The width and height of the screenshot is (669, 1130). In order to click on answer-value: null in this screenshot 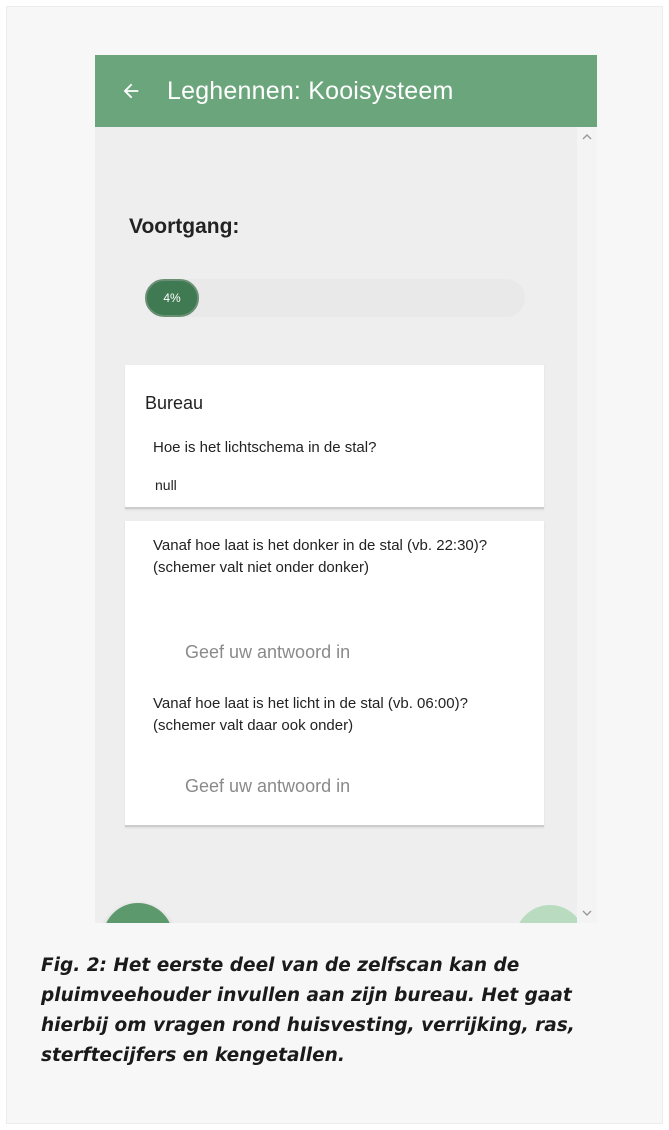, I will do `click(166, 485)`.